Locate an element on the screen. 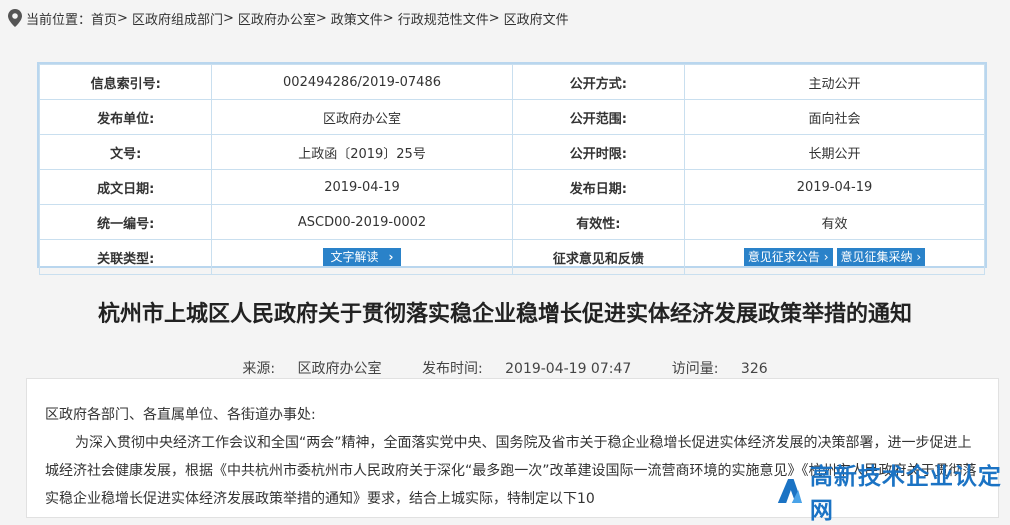  breadcrumb-home: 首页 is located at coordinates (104, 18).